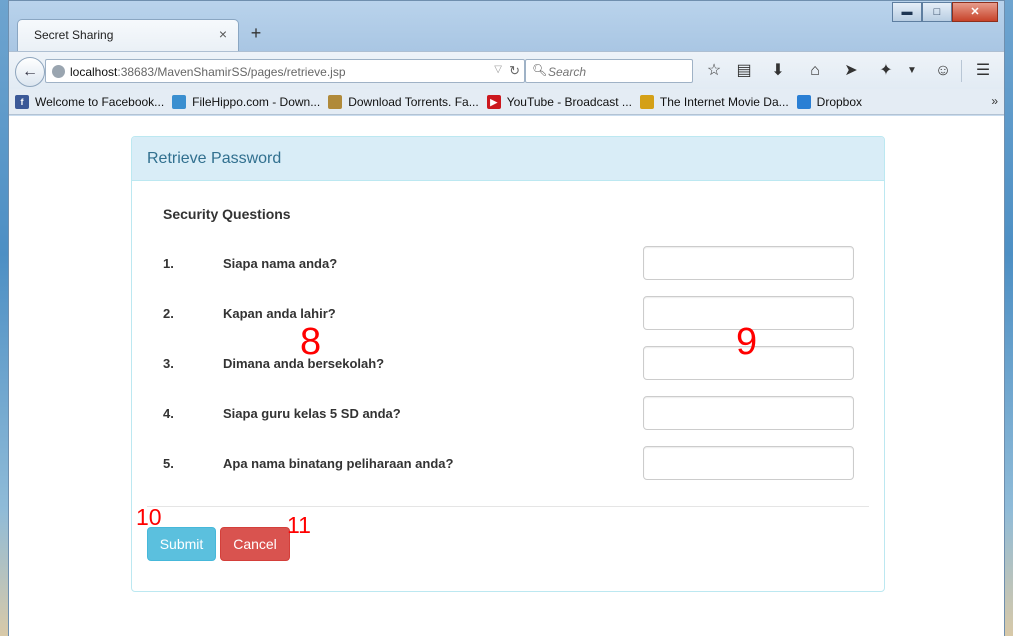 The width and height of the screenshot is (1013, 636). What do you see at coordinates (714, 71) in the screenshot?
I see `bookmark-star-icon: ☆` at bounding box center [714, 71].